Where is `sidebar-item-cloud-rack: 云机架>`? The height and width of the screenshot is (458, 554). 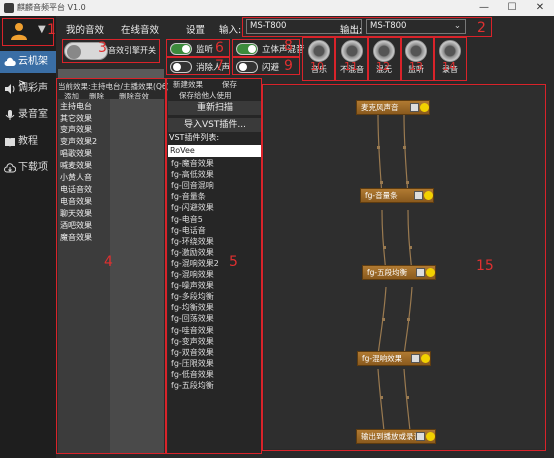
sidebar-item-cloud-rack: 云机架> is located at coordinates (28, 70).